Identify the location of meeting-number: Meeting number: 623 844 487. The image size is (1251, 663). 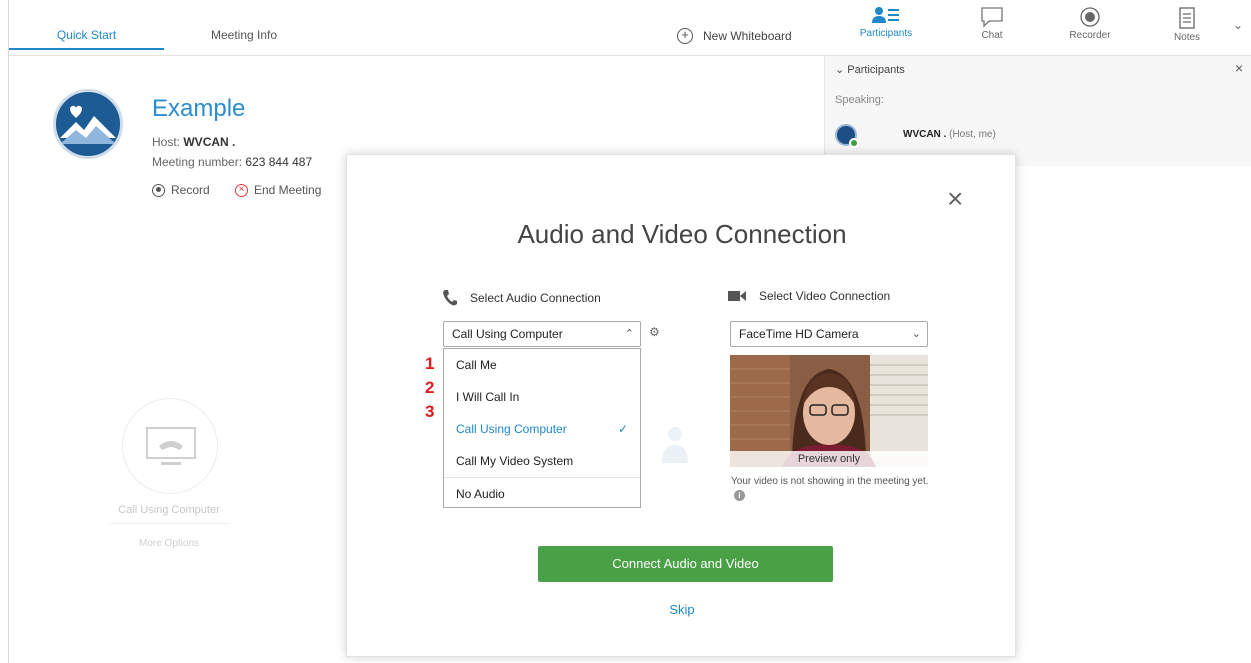
(232, 162).